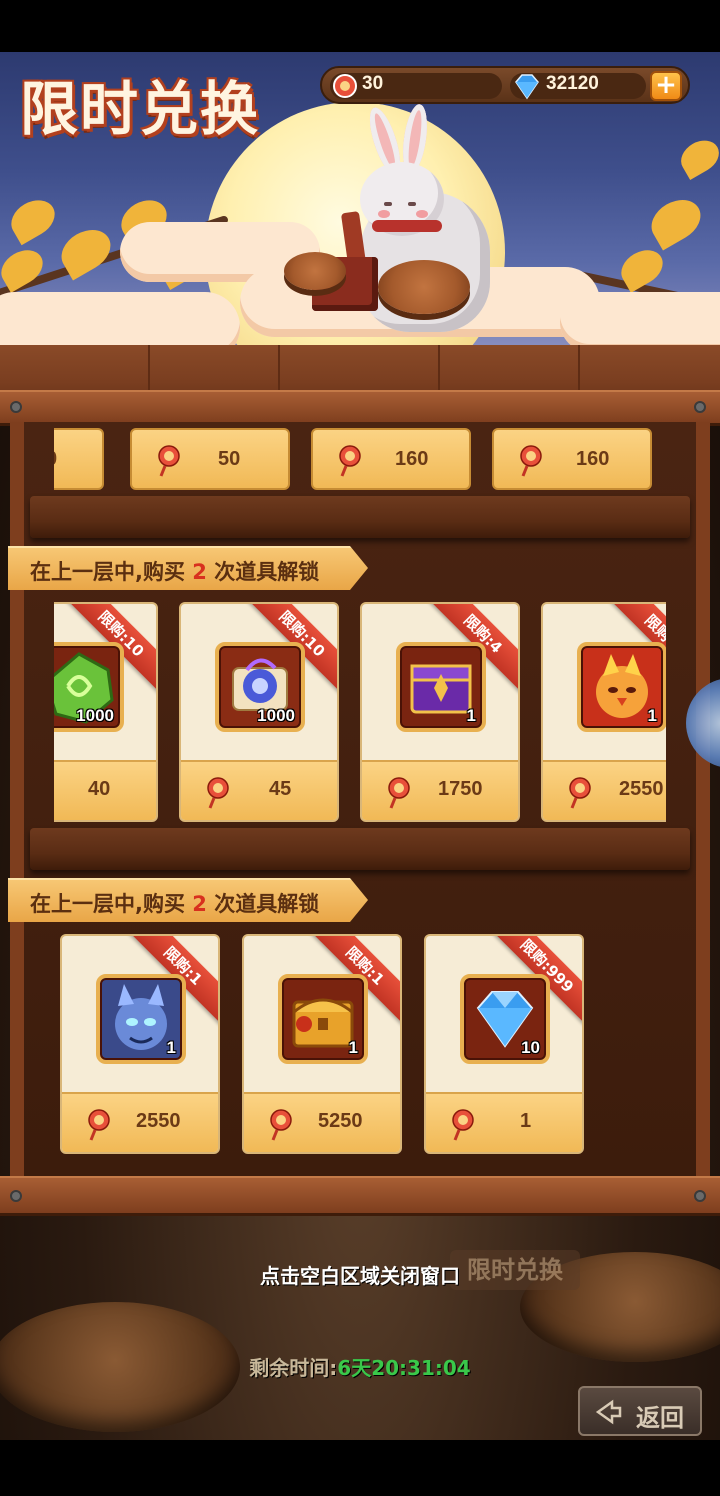 The image size is (720, 1496). Describe the element at coordinates (608, 1412) in the screenshot. I see `back-arrow-icon` at that location.